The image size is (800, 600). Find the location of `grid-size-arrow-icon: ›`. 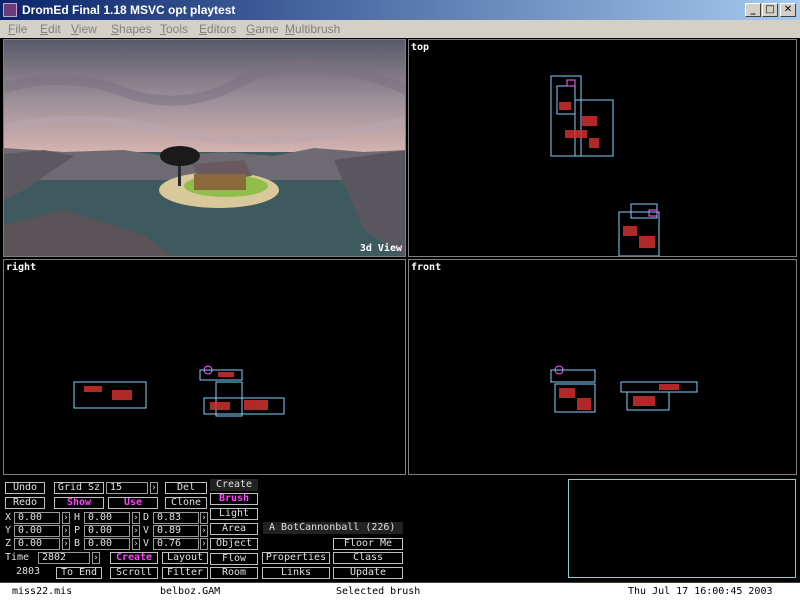

grid-size-arrow-icon: › is located at coordinates (154, 488).